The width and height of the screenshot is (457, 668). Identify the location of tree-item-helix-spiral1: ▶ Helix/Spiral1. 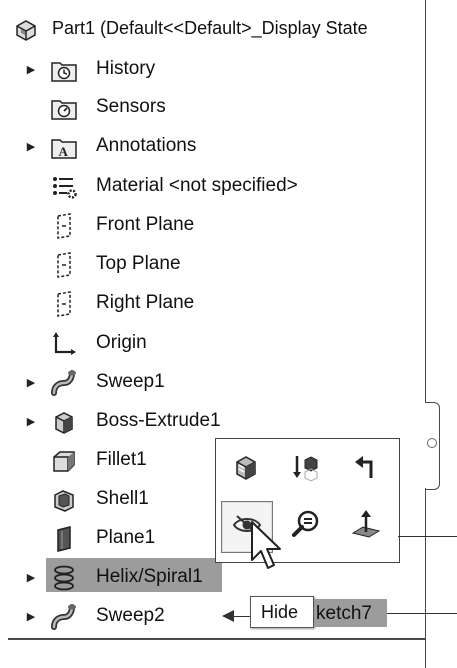
(212, 577).